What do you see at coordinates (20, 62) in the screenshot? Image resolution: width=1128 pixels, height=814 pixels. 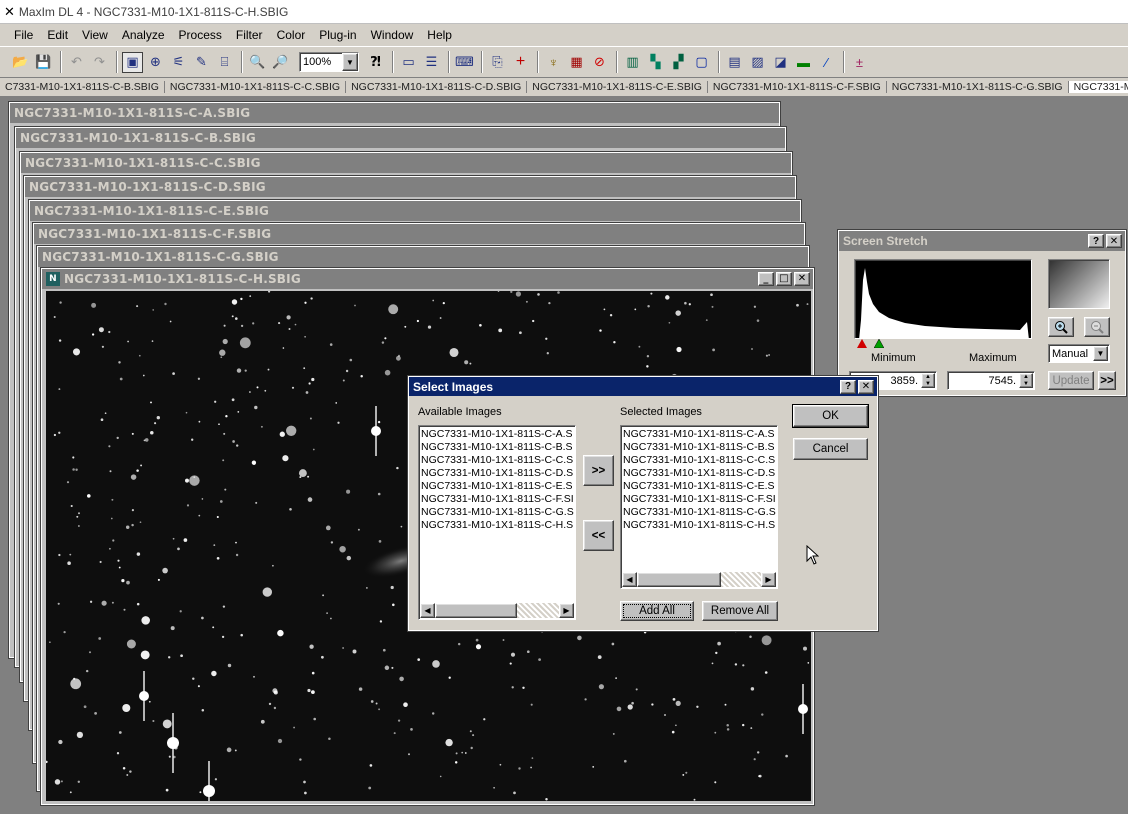 I see `open-folder-icon: 📂` at bounding box center [20, 62].